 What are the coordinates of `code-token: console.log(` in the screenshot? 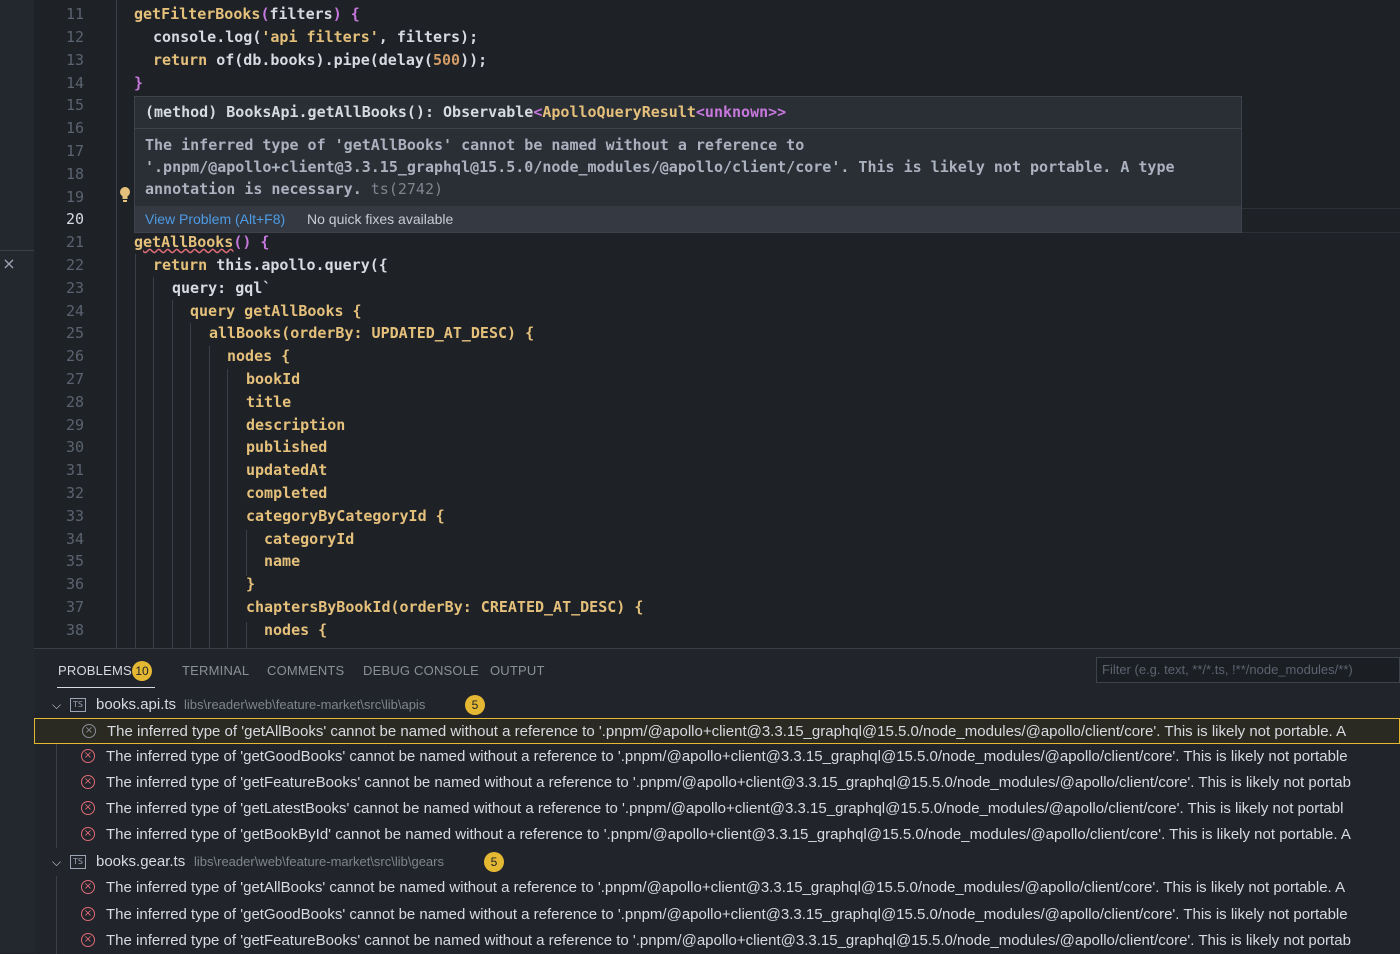 It's located at (207, 37).